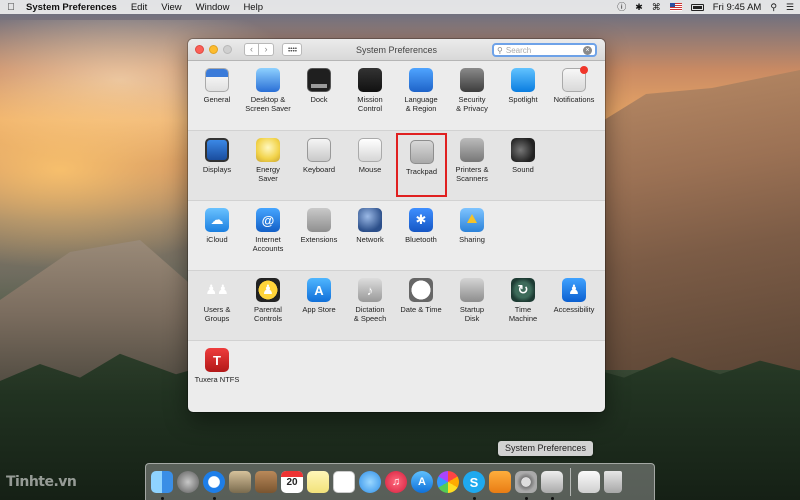  What do you see at coordinates (421, 165) in the screenshot?
I see `pane-trackpad: Trackpad` at bounding box center [421, 165].